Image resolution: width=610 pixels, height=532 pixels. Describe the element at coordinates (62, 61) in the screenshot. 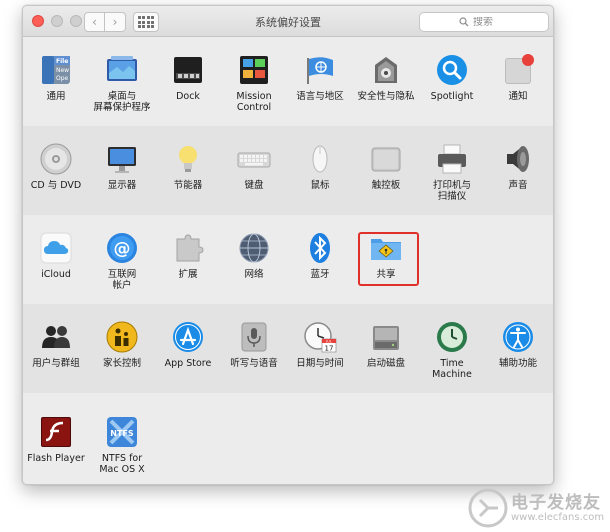

I see `svg-text: File` at that location.